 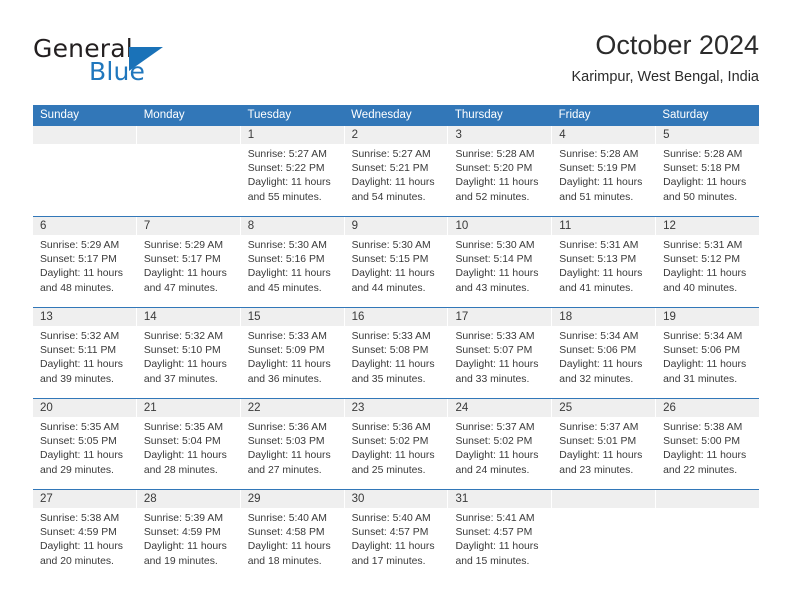 I want to click on daylight-text-line2: and 19 minutes., so click(x=180, y=561).